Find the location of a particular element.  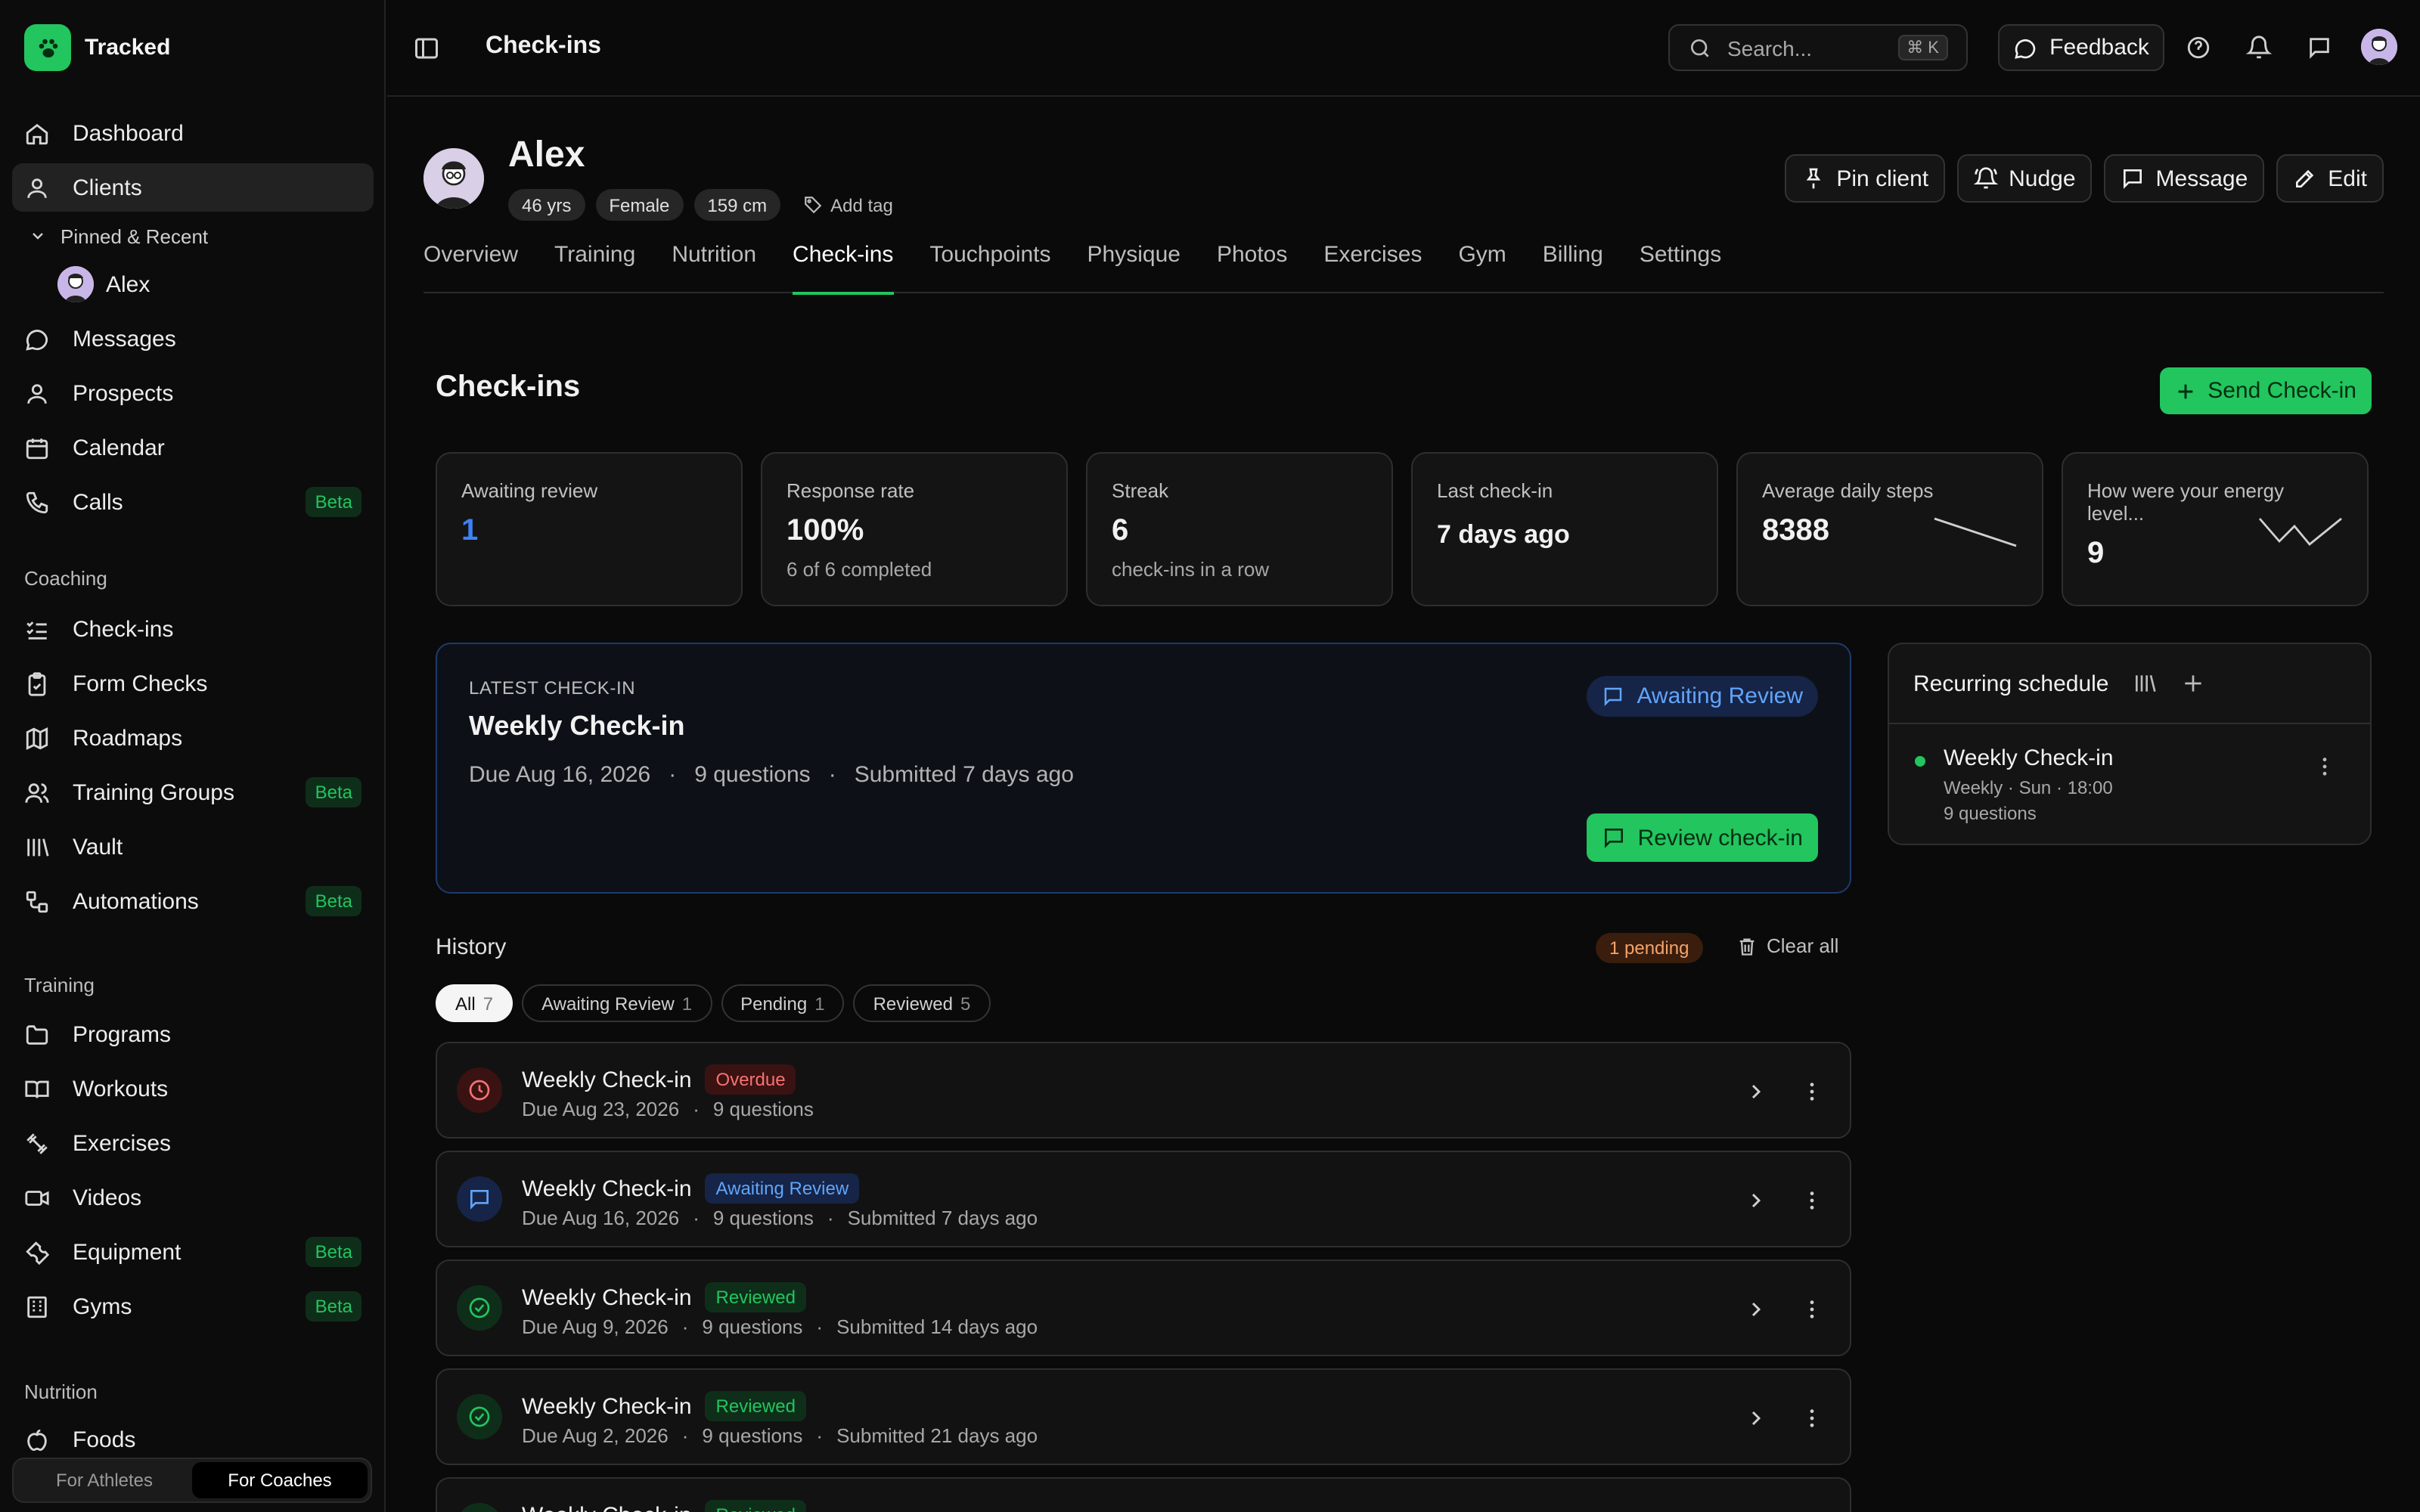

library-icon is located at coordinates (2145, 683).